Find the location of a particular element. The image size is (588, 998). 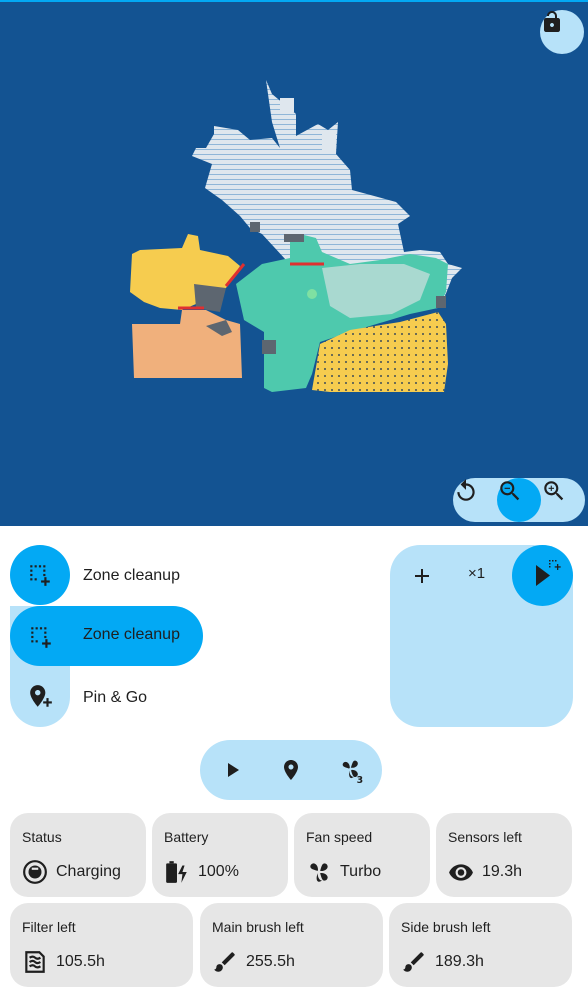

svg-text: 3 is located at coordinates (360, 779).